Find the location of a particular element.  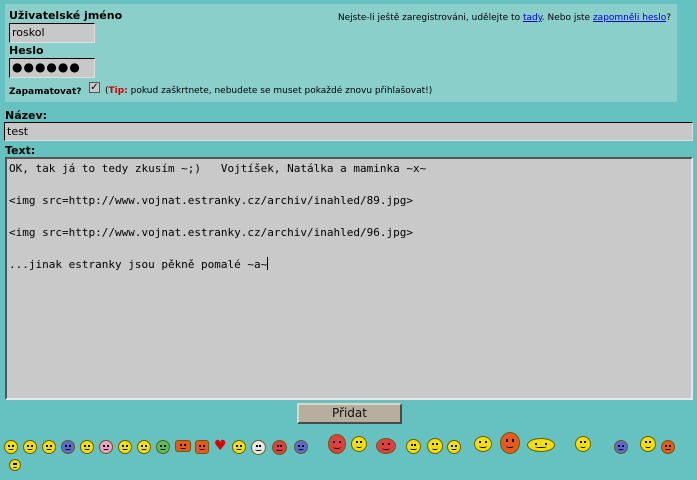

text-label: Text: is located at coordinates (20, 150).